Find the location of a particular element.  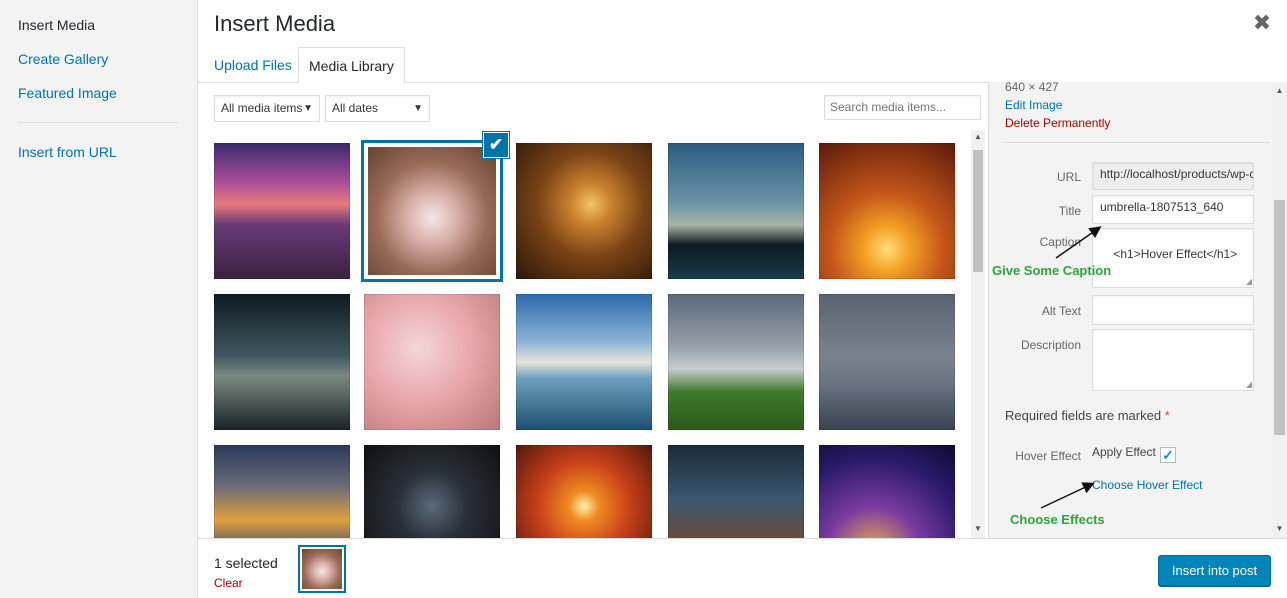

attachment-tower-bridge is located at coordinates (282, 362).